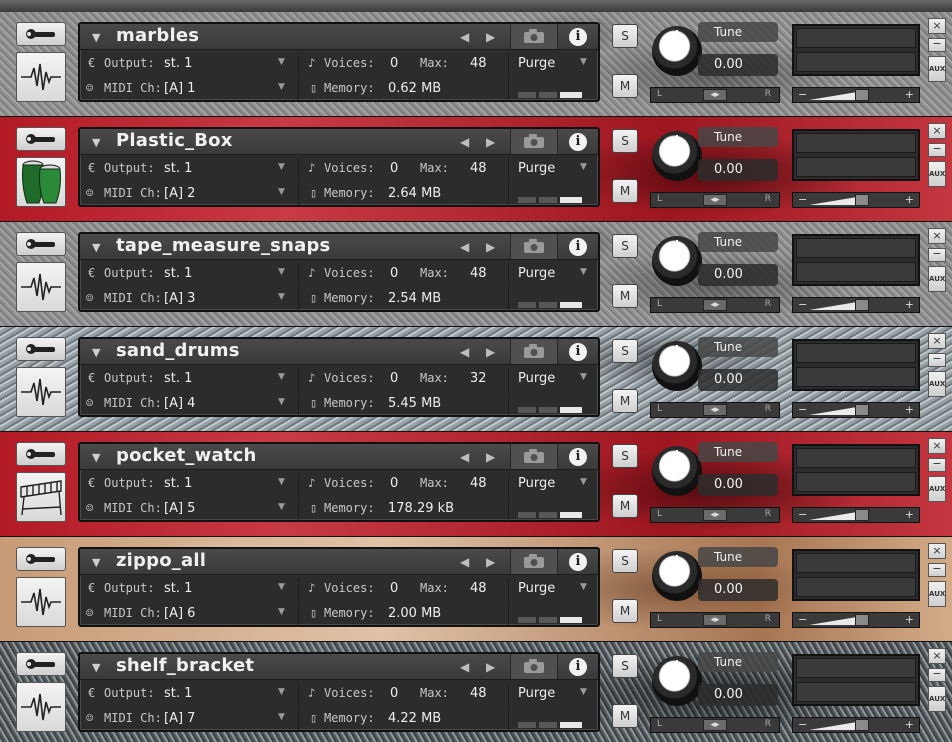  What do you see at coordinates (179, 613) in the screenshot?
I see `midi-channel-value: [A] 6` at bounding box center [179, 613].